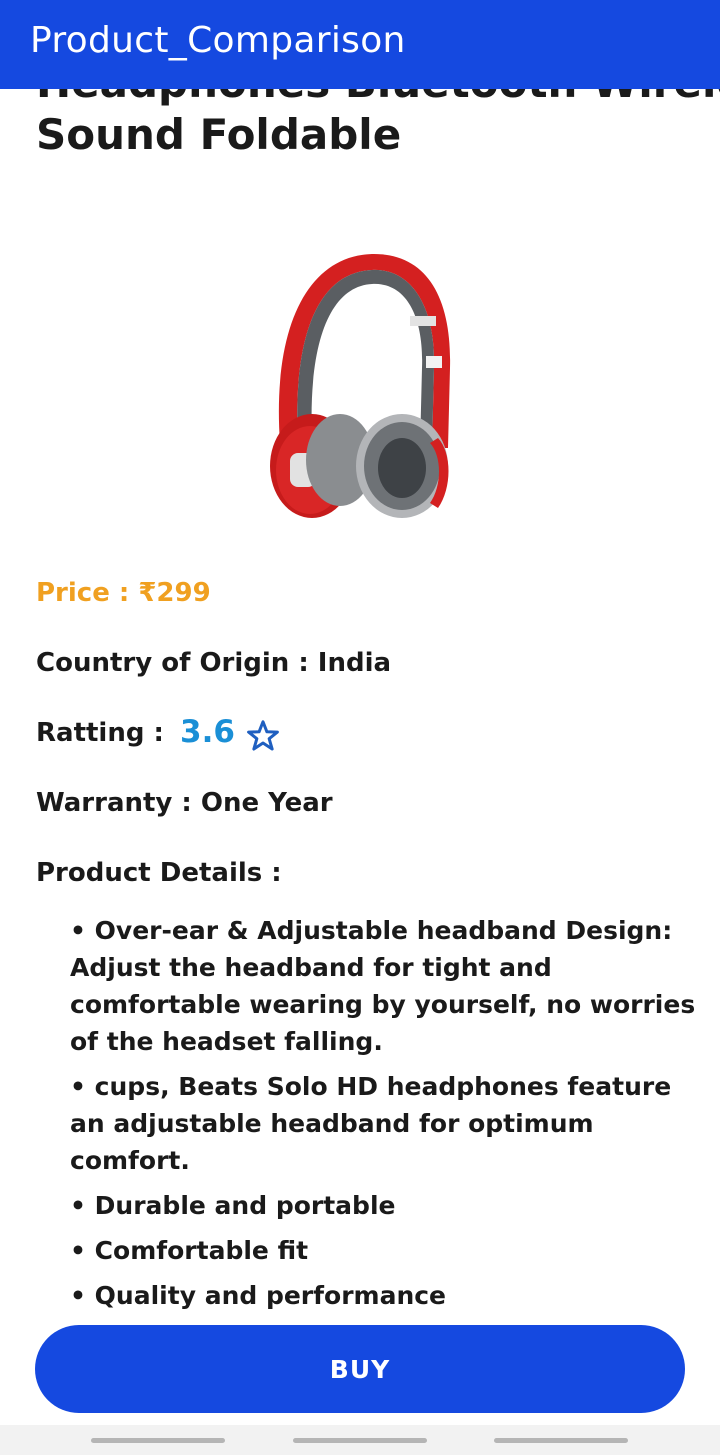 This screenshot has width=720, height=1455. What do you see at coordinates (360, 1440) in the screenshot?
I see `home-nav-indicator` at bounding box center [360, 1440].